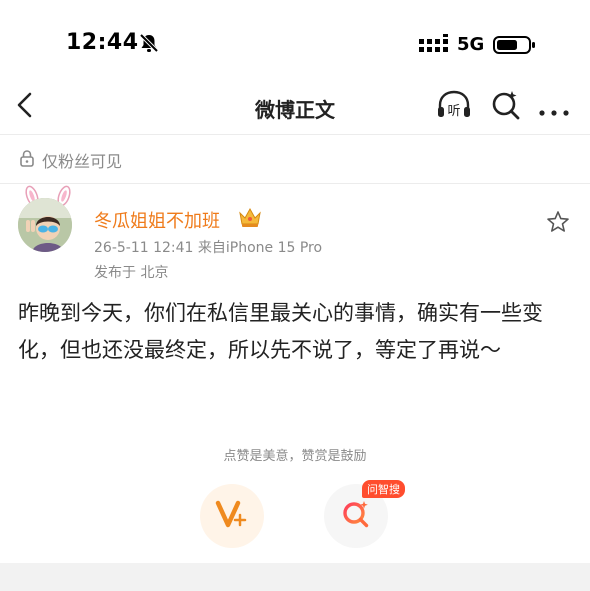  What do you see at coordinates (383, 489) in the screenshot?
I see `ask-search-badge: 问智搜` at bounding box center [383, 489].